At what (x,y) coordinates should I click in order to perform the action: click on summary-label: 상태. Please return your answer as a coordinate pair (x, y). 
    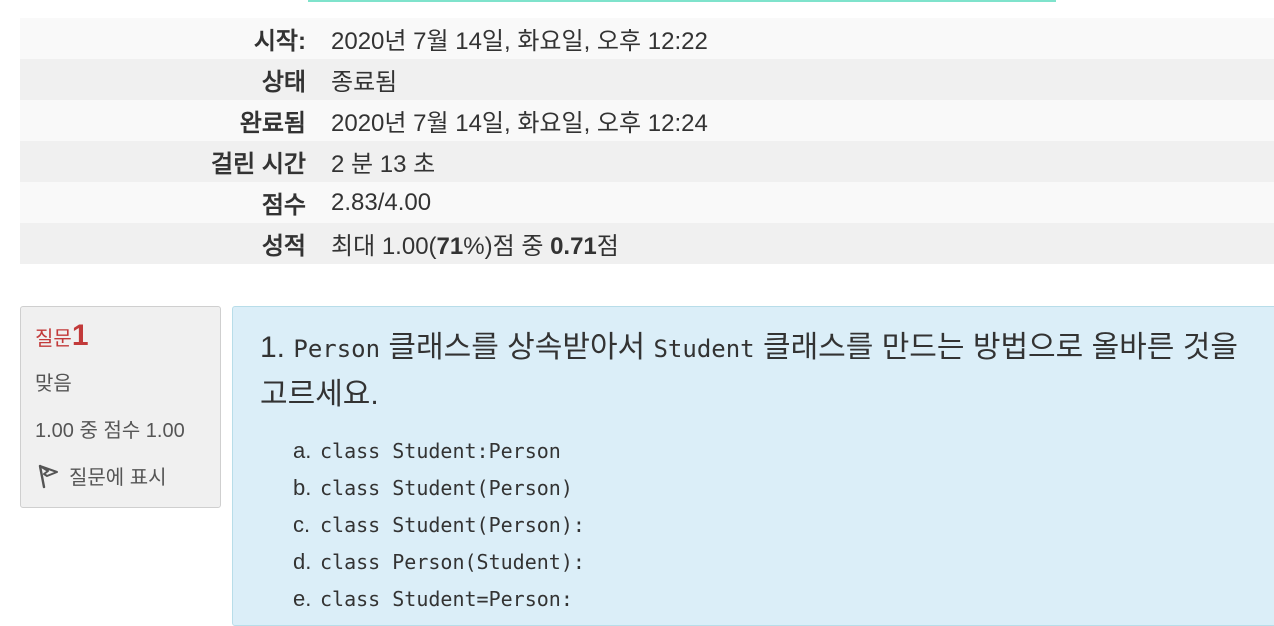
    Looking at the image, I should click on (169, 79).